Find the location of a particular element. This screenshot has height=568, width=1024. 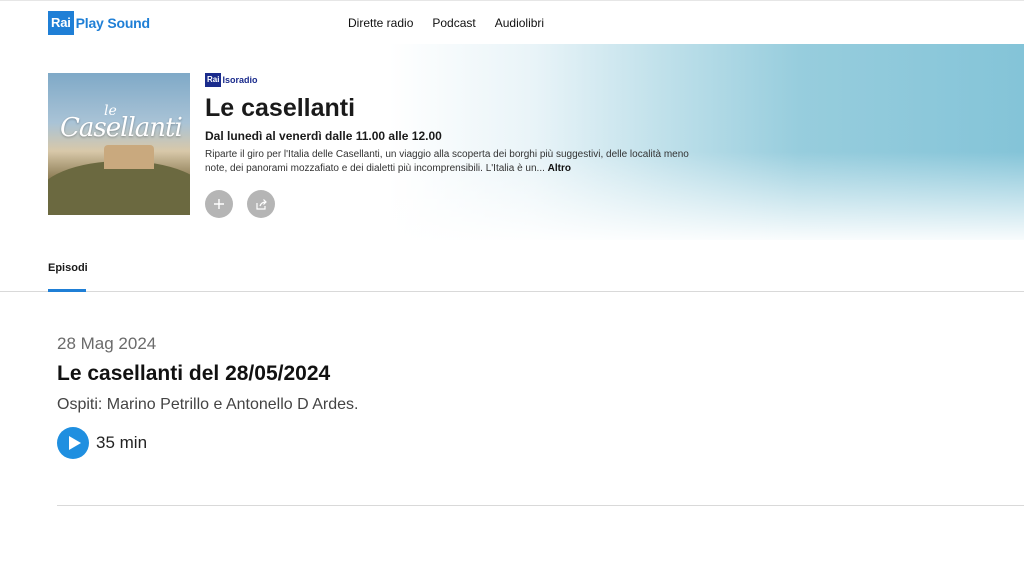

plus-icon is located at coordinates (219, 204).